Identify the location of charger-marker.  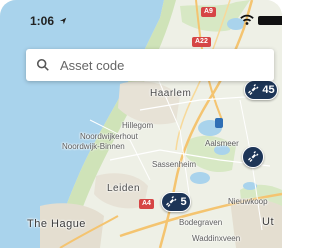
(253, 157).